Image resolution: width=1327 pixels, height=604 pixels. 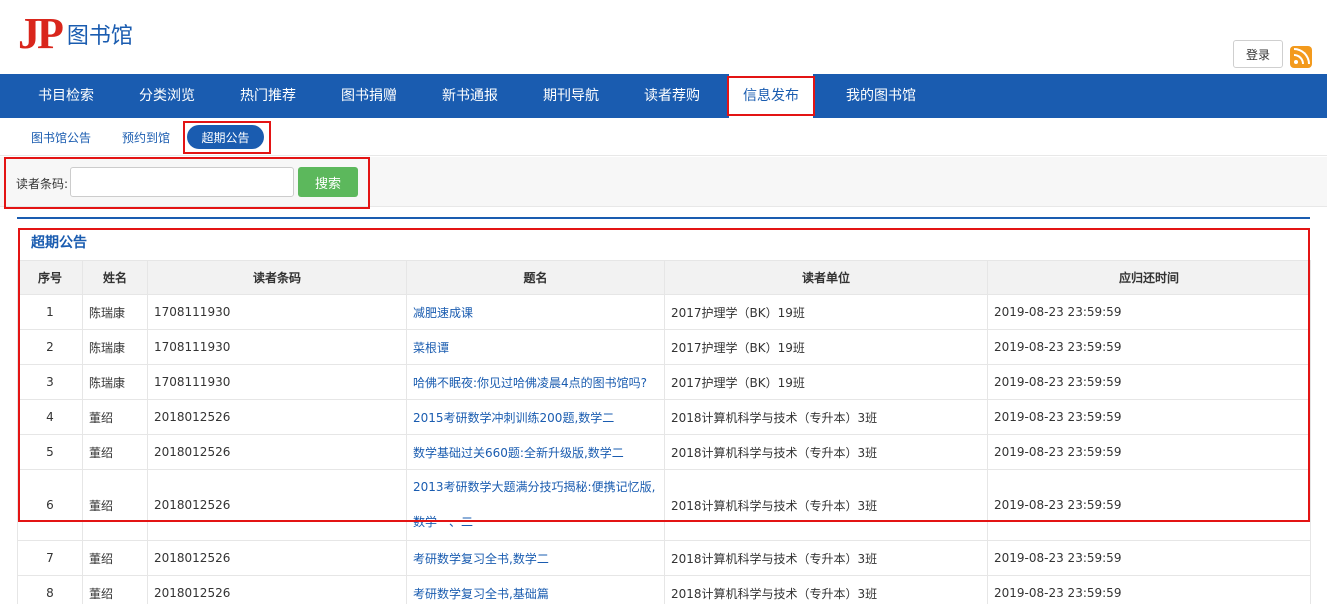 What do you see at coordinates (530, 383) in the screenshot?
I see `book-title-link: 哈佛不眠夜:你见过哈佛凌晨4点的图书馆吗?` at bounding box center [530, 383].